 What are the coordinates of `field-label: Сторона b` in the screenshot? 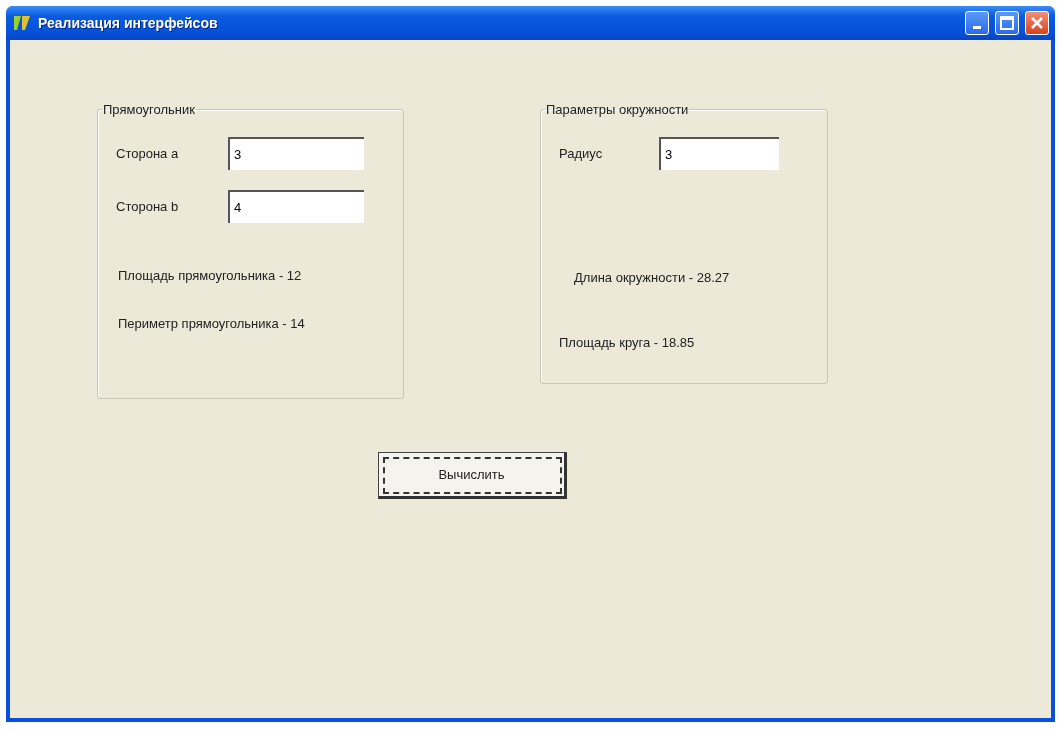 It's located at (148, 206).